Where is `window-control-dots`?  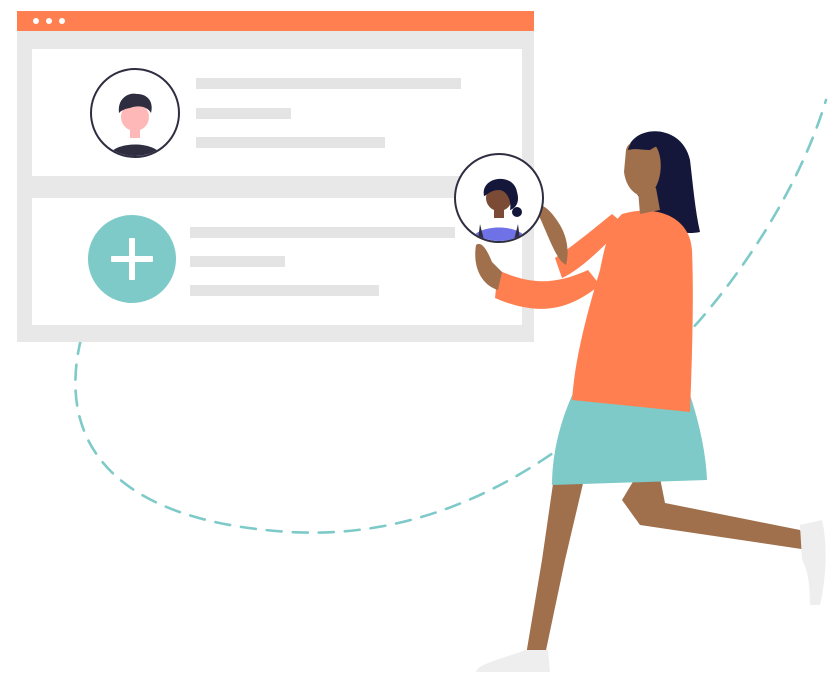
window-control-dots is located at coordinates (49, 21).